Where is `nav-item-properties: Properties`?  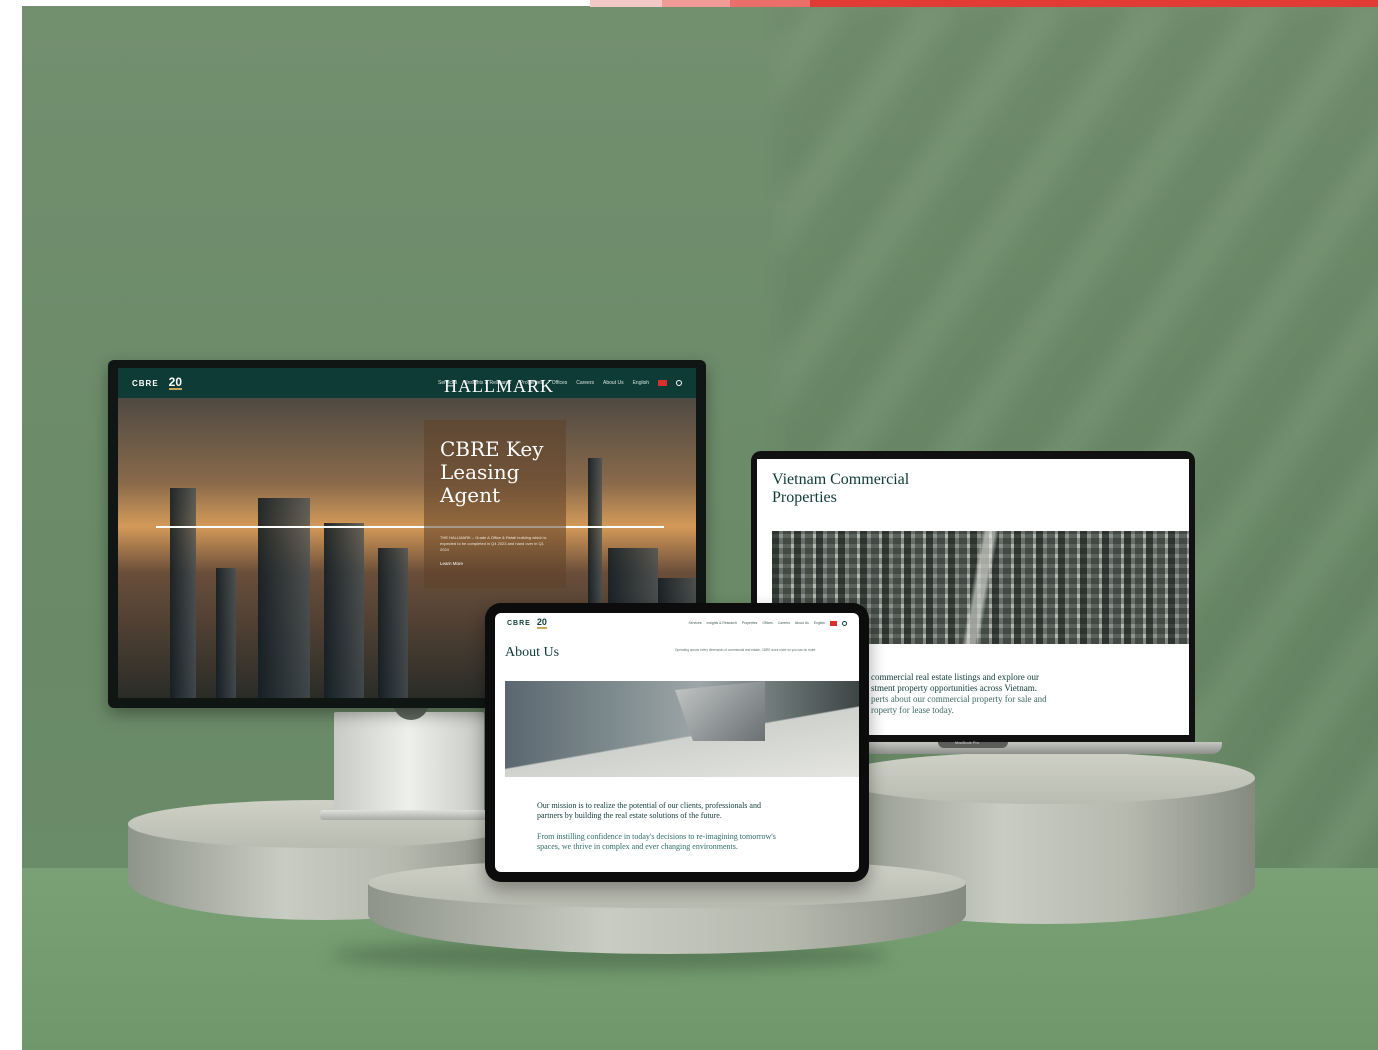 nav-item-properties: Properties is located at coordinates (749, 623).